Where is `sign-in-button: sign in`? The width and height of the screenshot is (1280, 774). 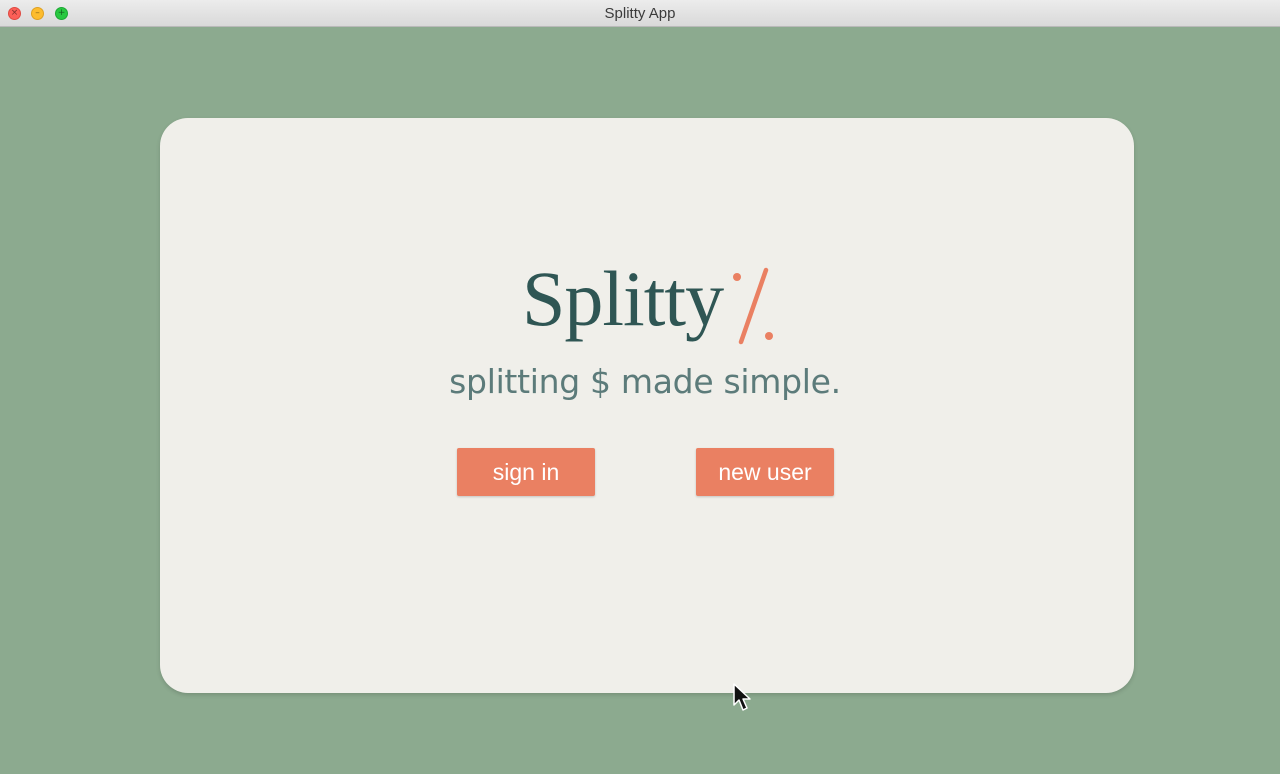
sign-in-button: sign in is located at coordinates (526, 472).